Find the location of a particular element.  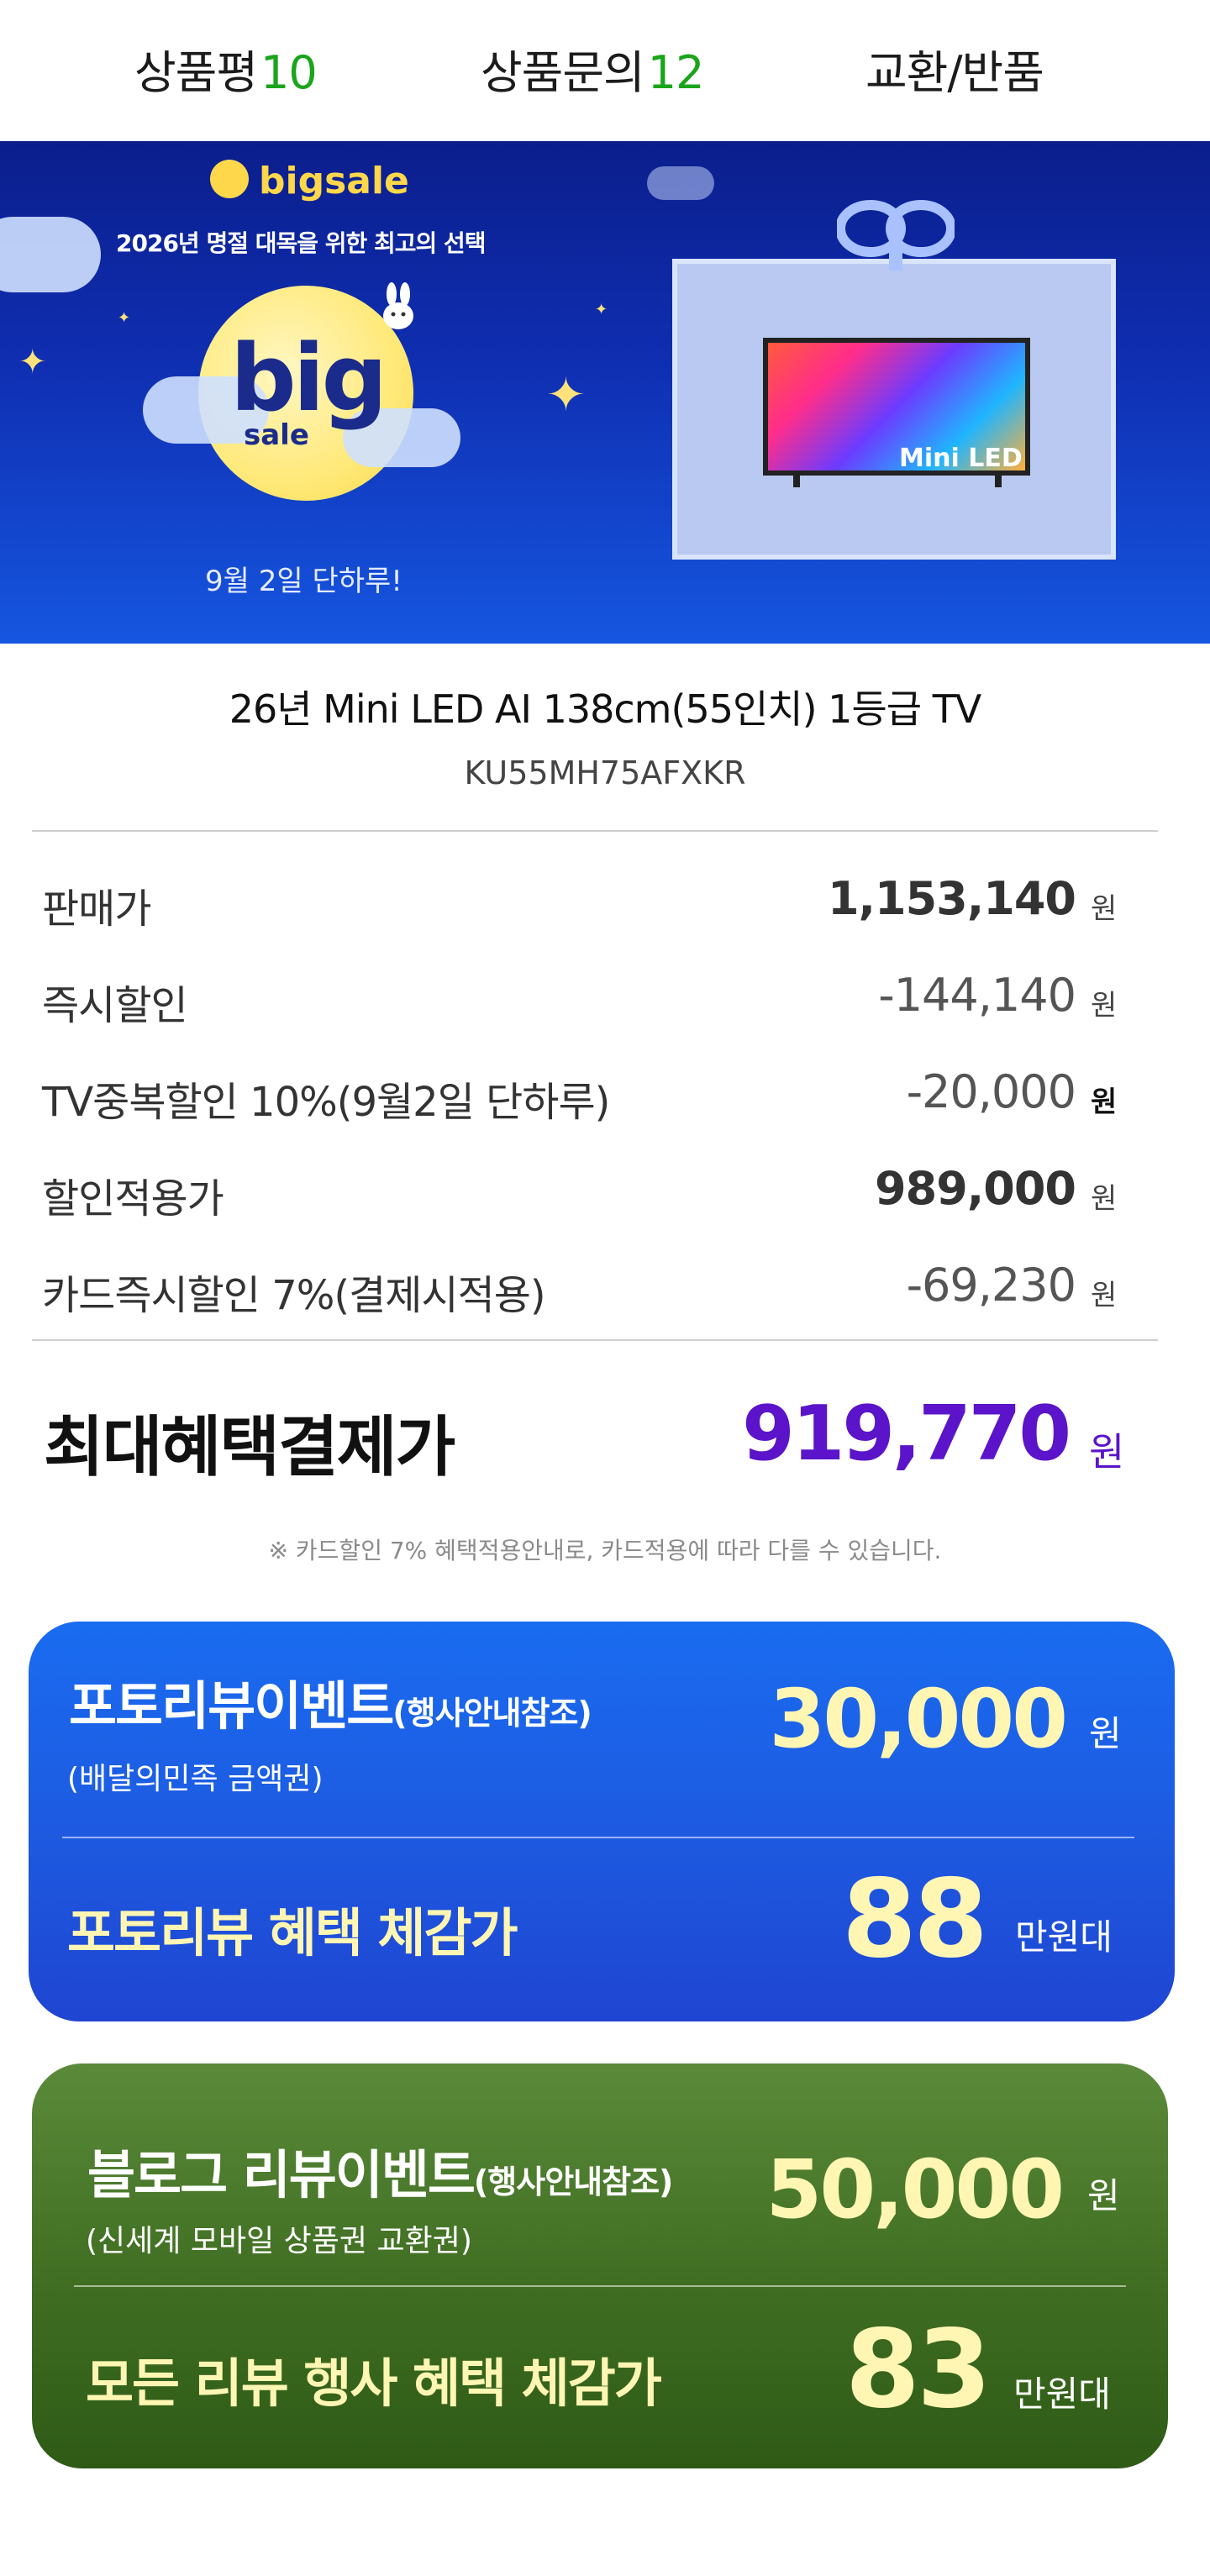

tab-reviews: 상품평10 is located at coordinates (226, 68).